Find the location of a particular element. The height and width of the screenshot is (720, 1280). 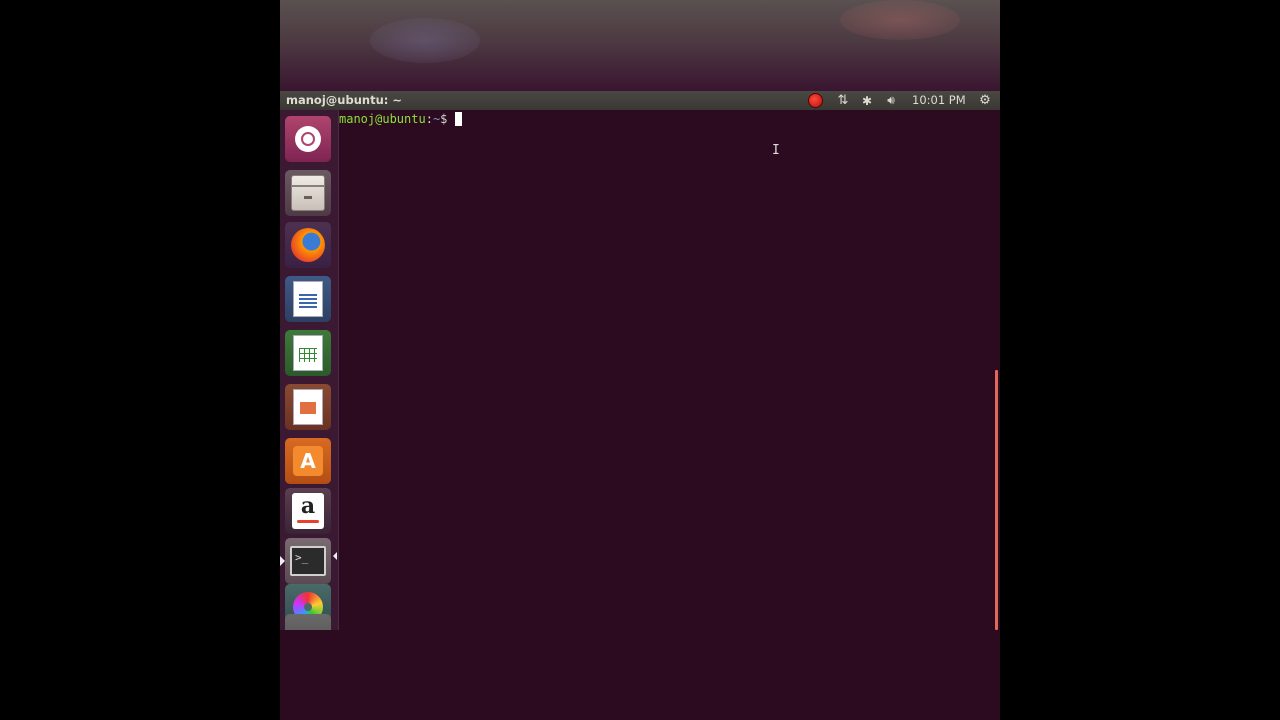

firefox-icon is located at coordinates (308, 245).